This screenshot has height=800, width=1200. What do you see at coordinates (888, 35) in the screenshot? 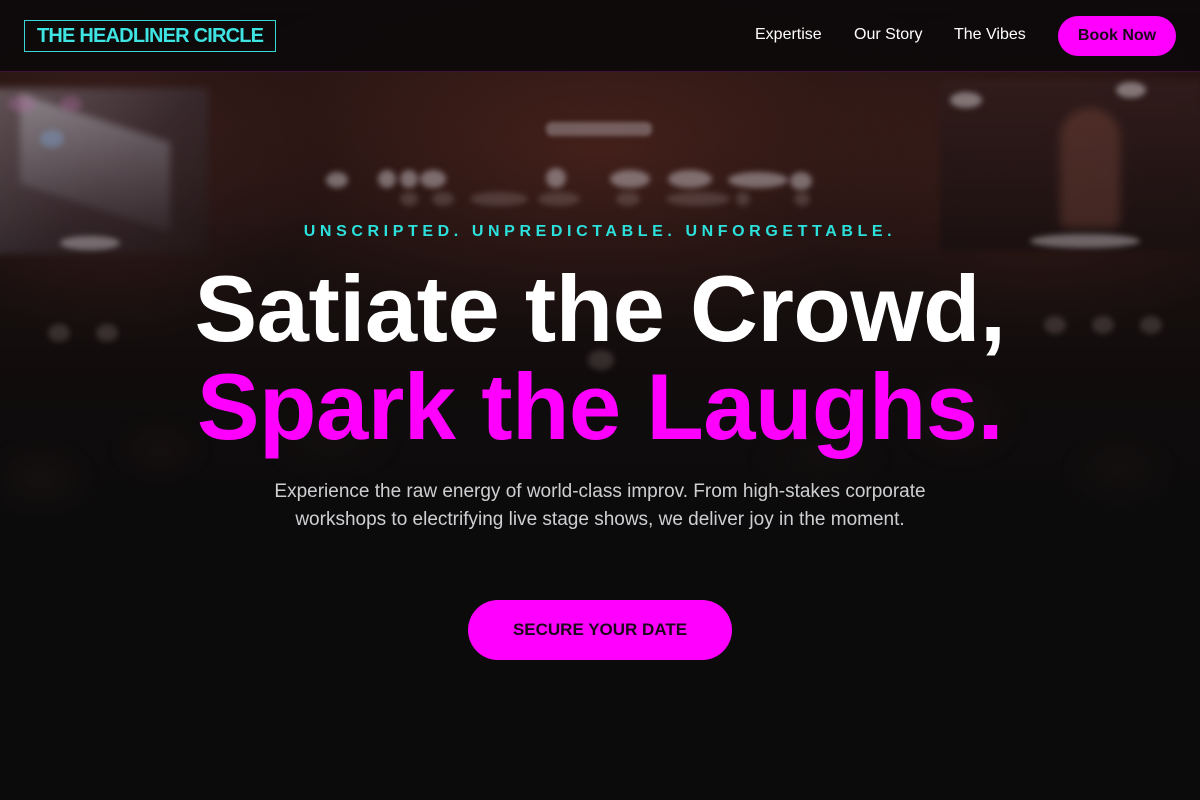
I see `nav-link-our-story: Our Story` at bounding box center [888, 35].